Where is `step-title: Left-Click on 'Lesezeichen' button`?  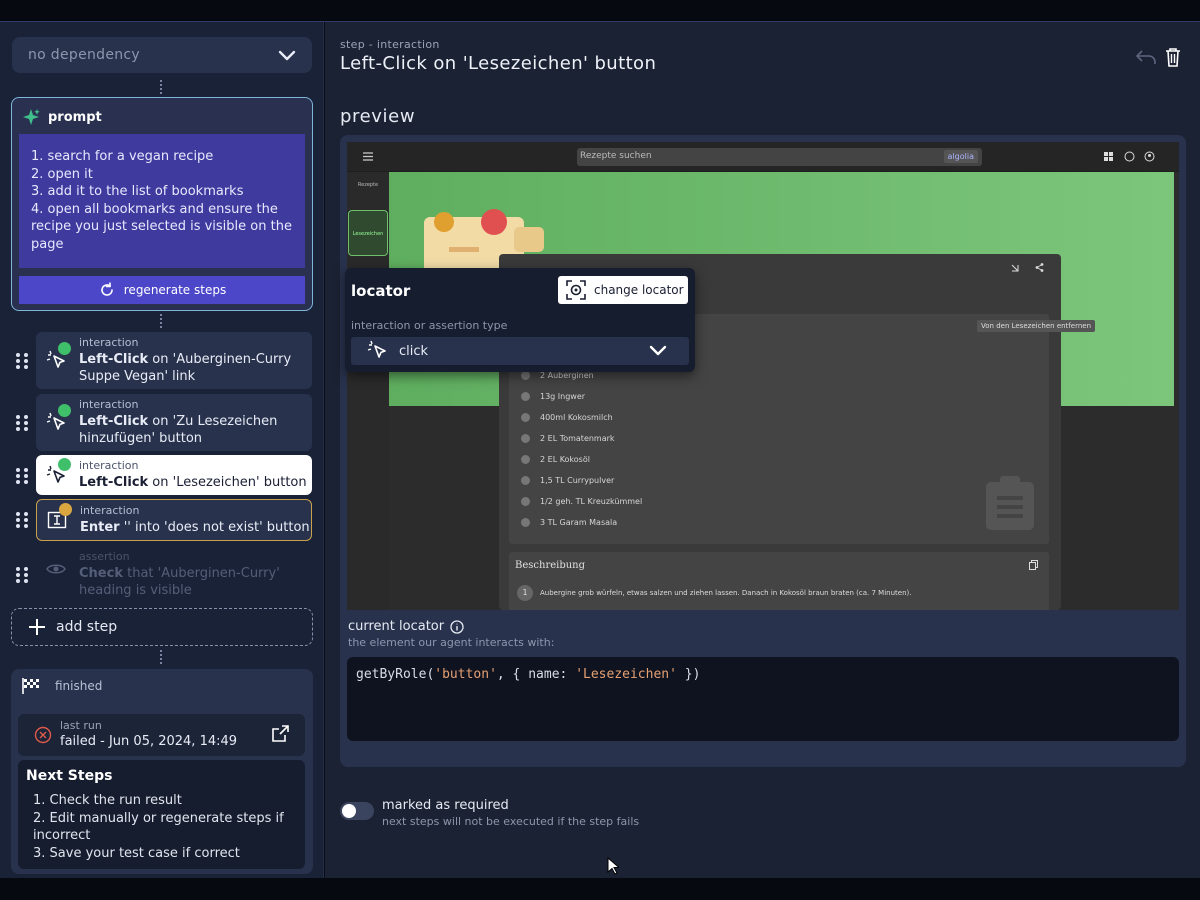
step-title: Left-Click on 'Lesezeichen' button is located at coordinates (498, 63).